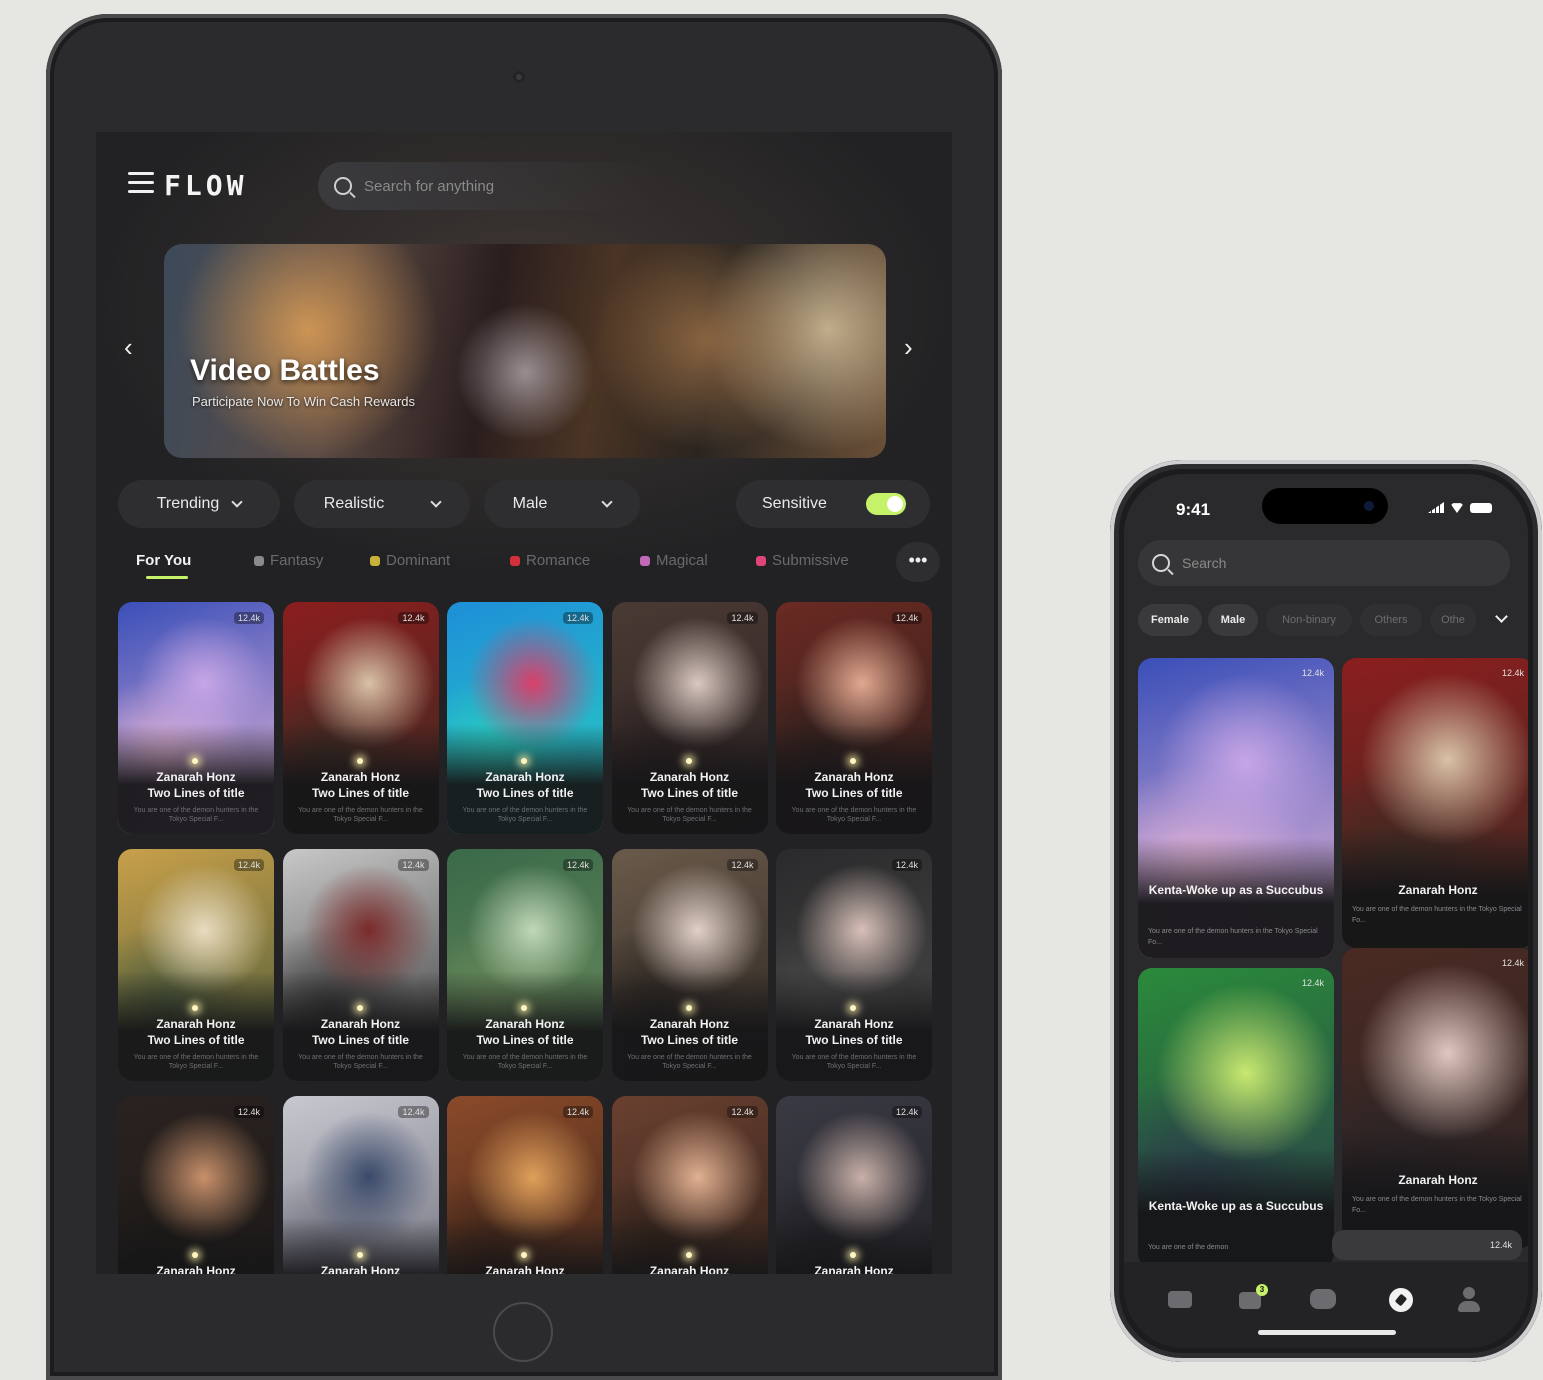 The height and width of the screenshot is (1380, 1543). I want to click on more-tabs-button: •••, so click(918, 562).